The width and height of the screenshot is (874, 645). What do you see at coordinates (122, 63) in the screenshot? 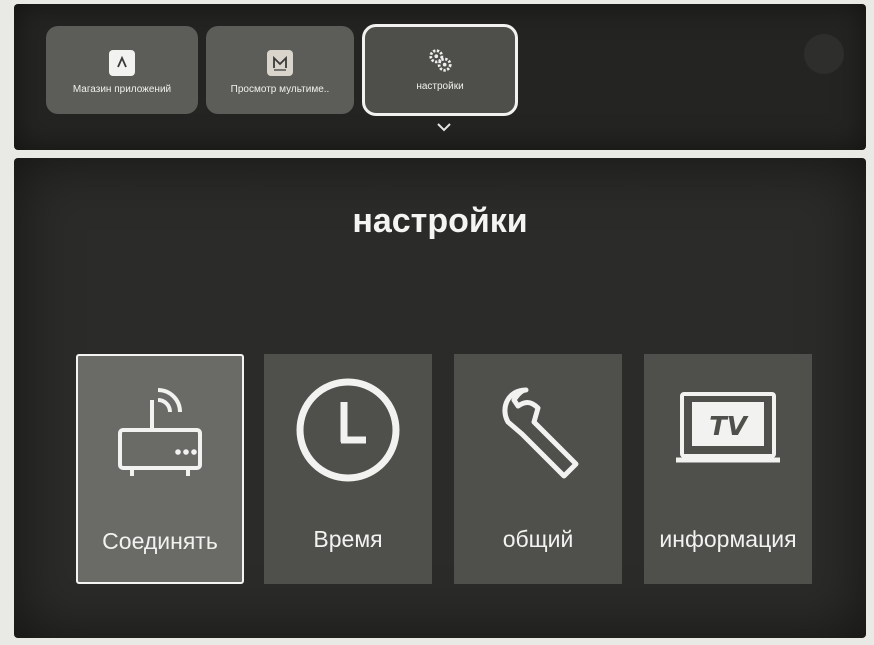
I see `store-icon` at bounding box center [122, 63].